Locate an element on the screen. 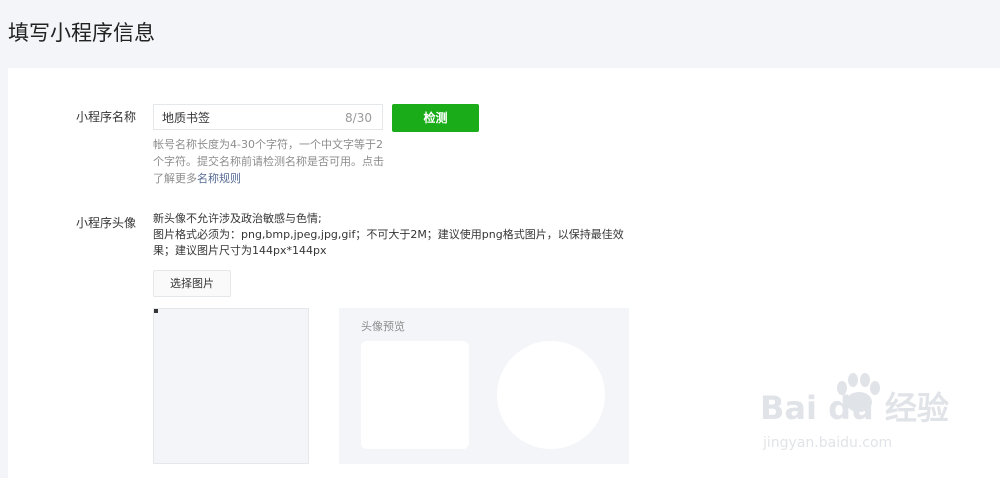 The image size is (1000, 478). avatar-preview: 头像预览 is located at coordinates (484, 386).